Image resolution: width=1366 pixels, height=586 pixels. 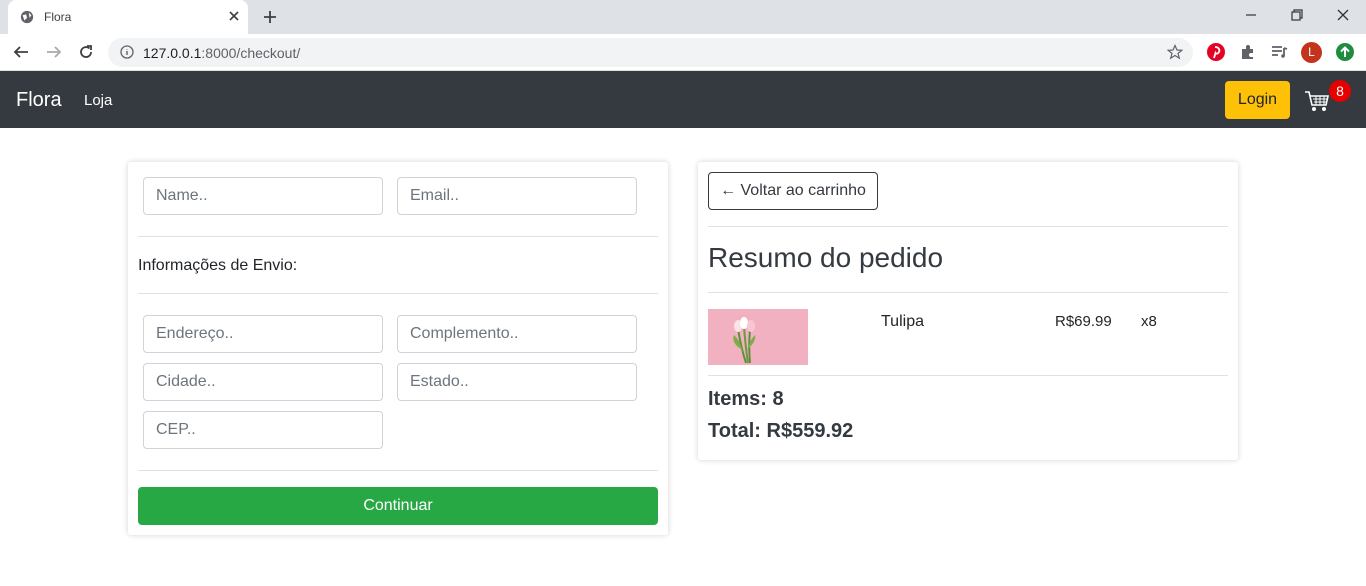 I want to click on tab-title: Flora, so click(x=58, y=17).